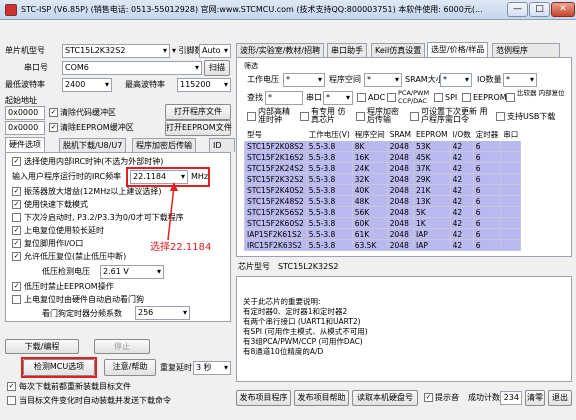 The image size is (576, 420). What do you see at coordinates (487, 134) in the screenshot?
I see `table-header-cell: 定时器` at bounding box center [487, 134].